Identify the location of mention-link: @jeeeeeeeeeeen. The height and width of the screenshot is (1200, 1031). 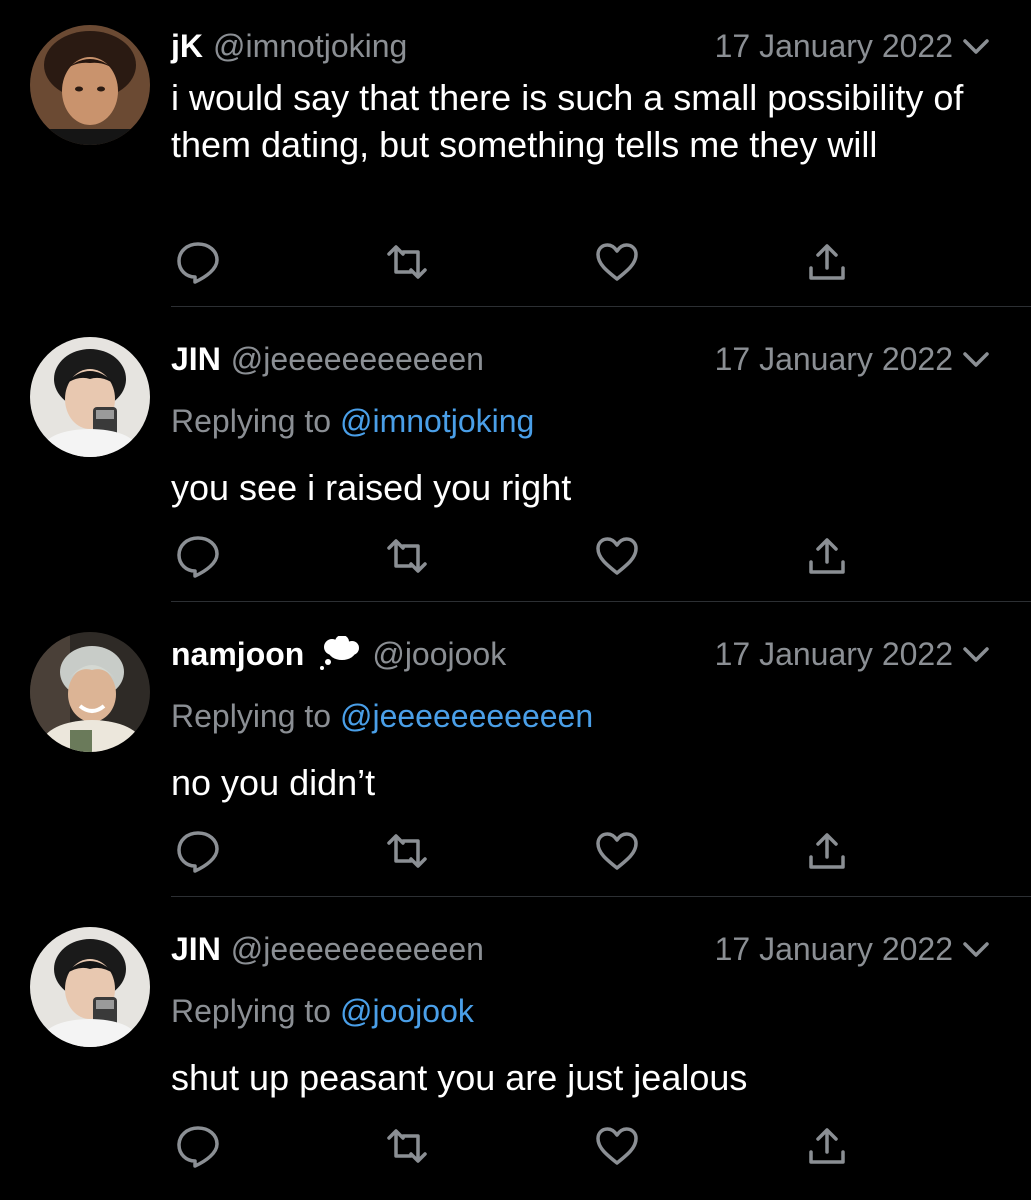
(466, 716).